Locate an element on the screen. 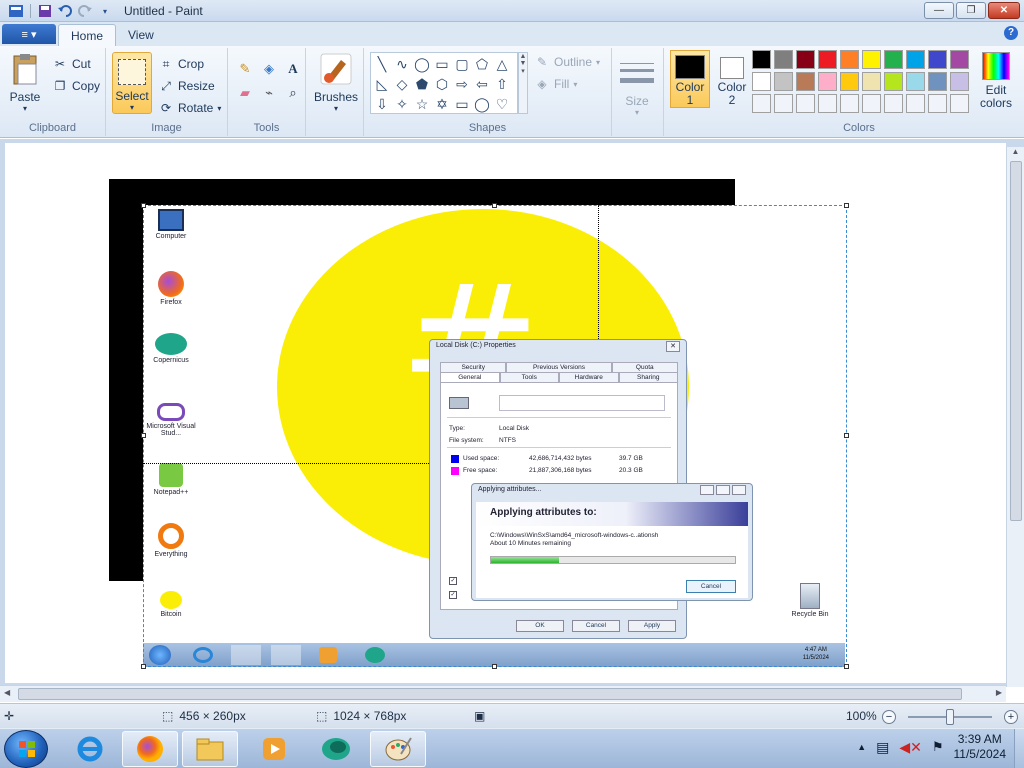 This screenshot has height=768, width=1024. right-triangle-shape-icon: ◺ is located at coordinates (382, 84).